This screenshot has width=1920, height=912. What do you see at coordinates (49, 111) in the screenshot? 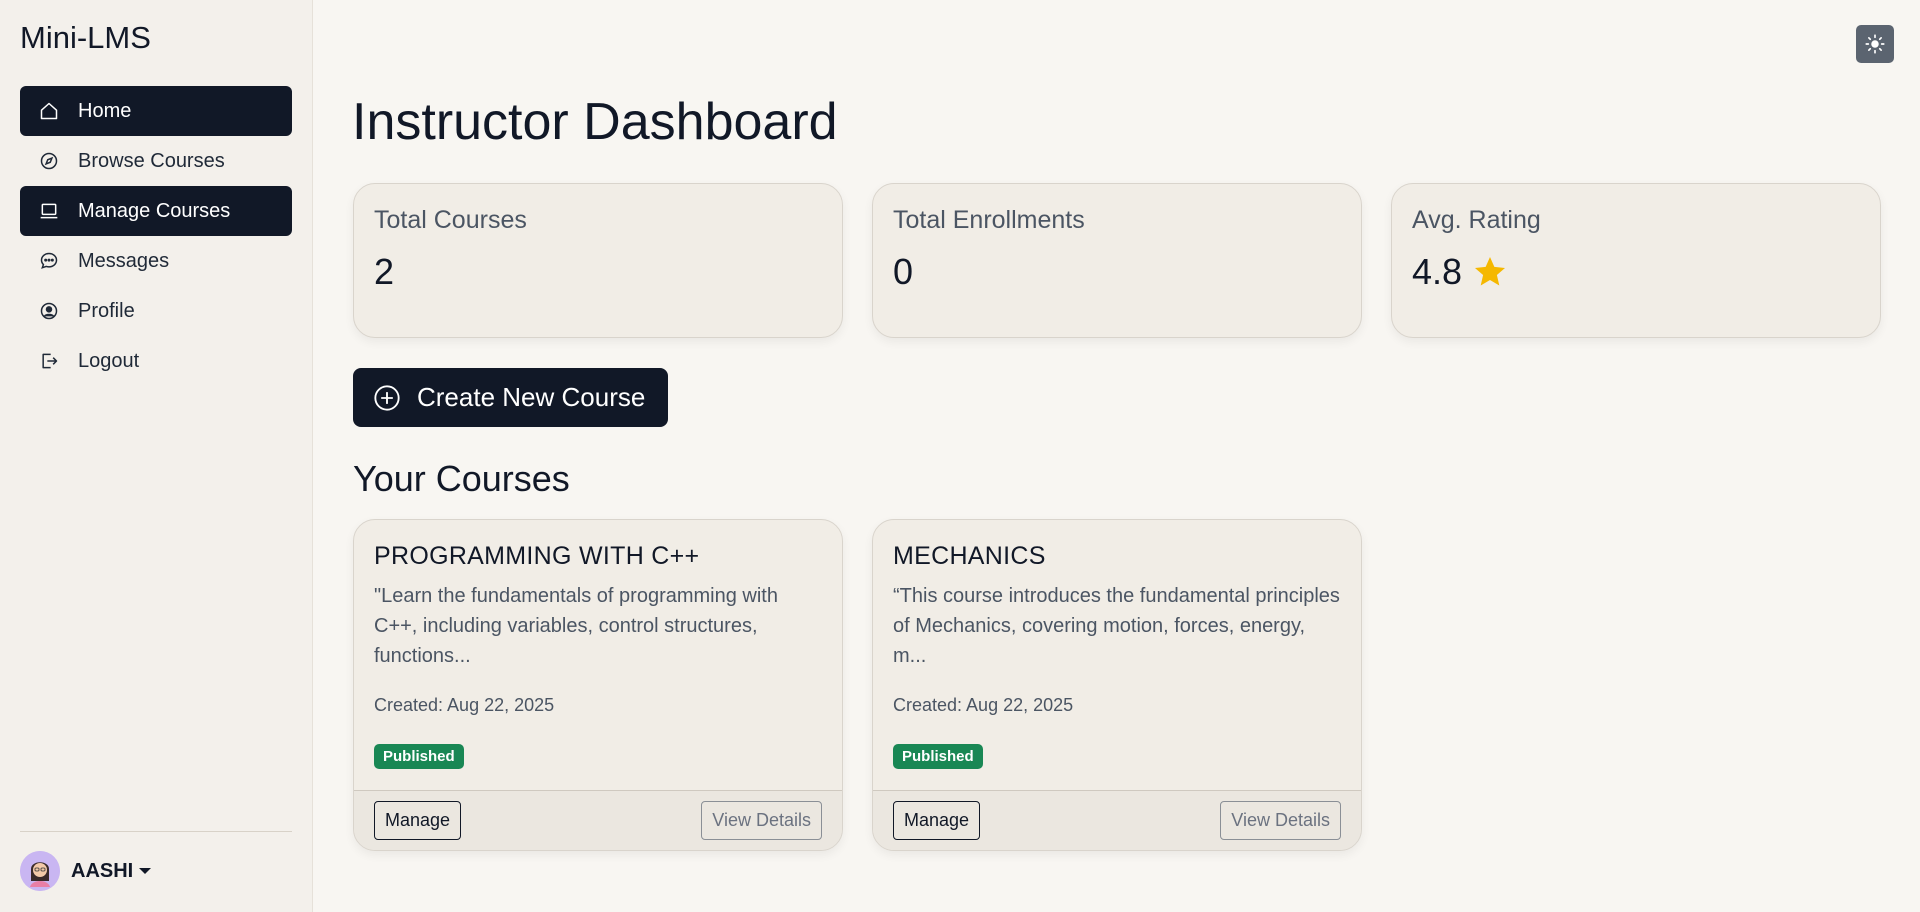
I see `home-icon` at bounding box center [49, 111].